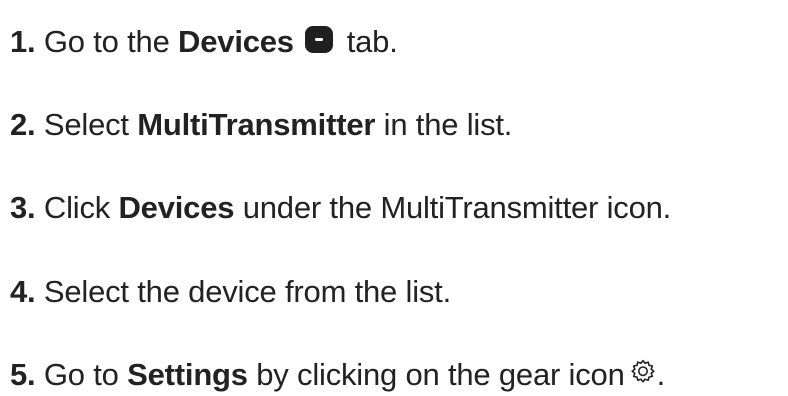  What do you see at coordinates (86, 124) in the screenshot?
I see `step-text: Select` at bounding box center [86, 124].